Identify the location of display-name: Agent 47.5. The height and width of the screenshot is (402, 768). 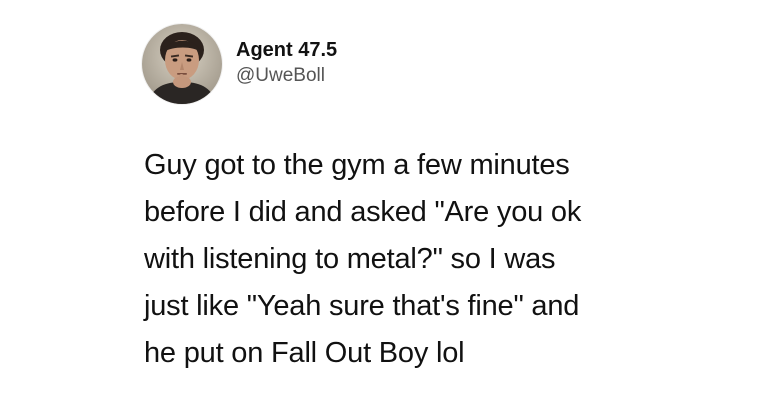
(286, 50).